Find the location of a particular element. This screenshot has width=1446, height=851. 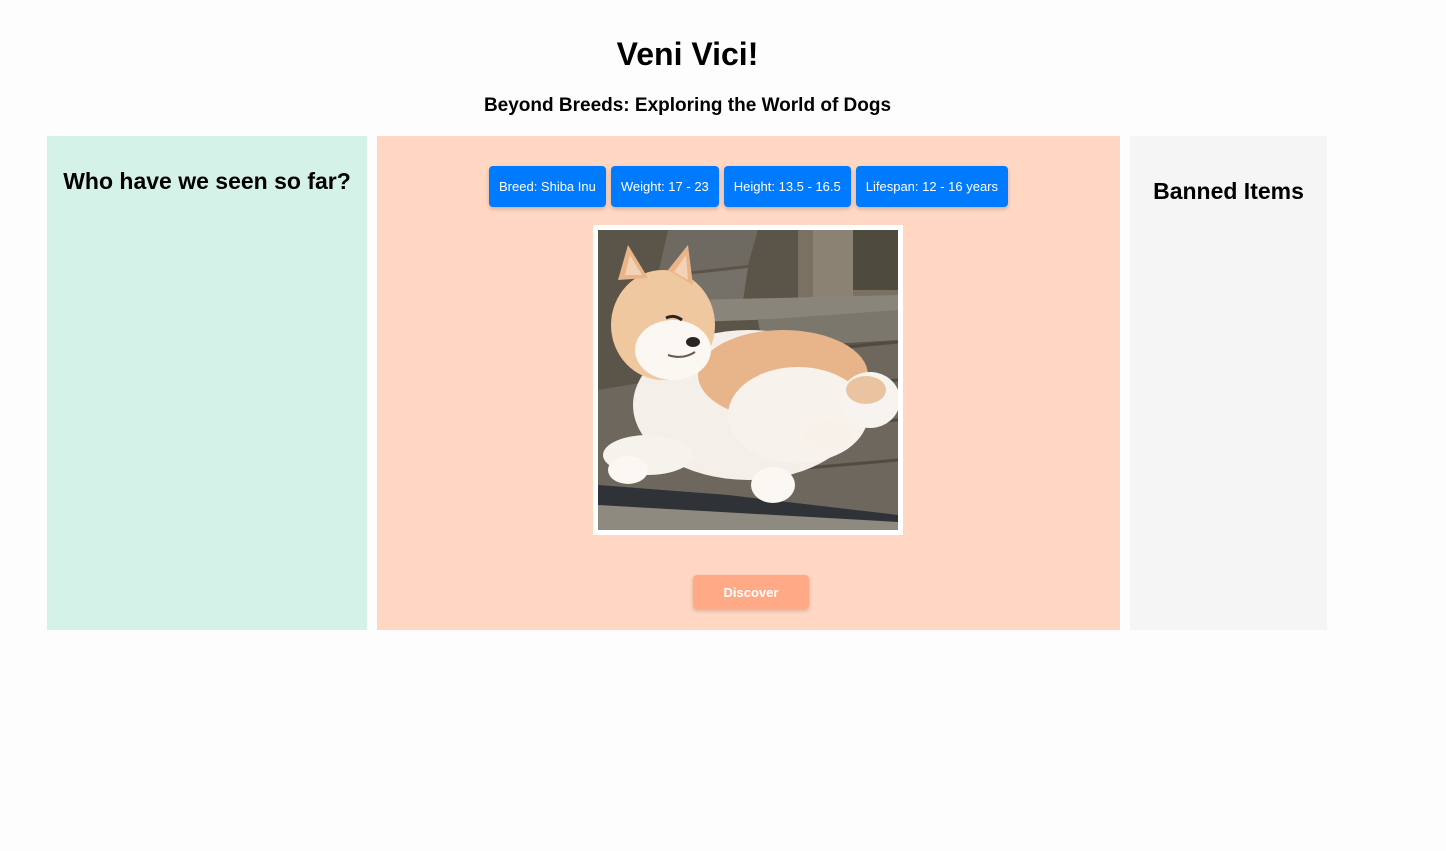

history-heading: Who have we seen so far? is located at coordinates (207, 181).